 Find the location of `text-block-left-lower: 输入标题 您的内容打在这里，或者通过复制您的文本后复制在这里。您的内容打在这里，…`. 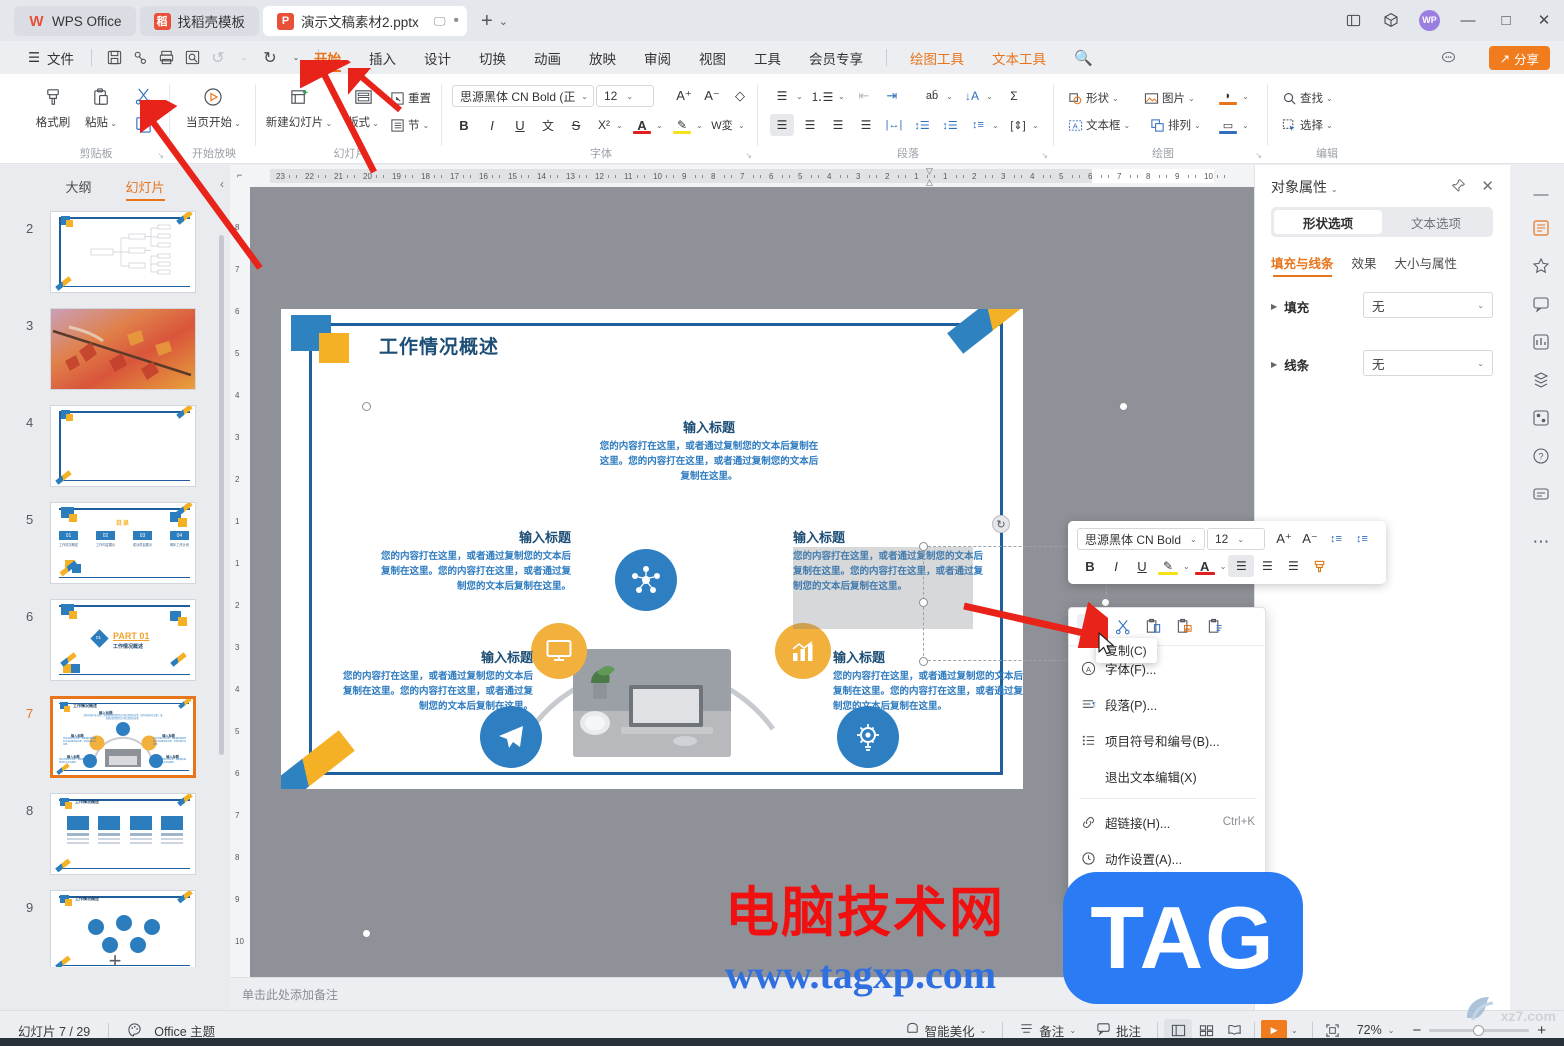

text-block-left-lower: 输入标题 您的内容打在这里，或者通过复制您的文本后复制在这里。您的内容打在这里，… is located at coordinates (436, 680).